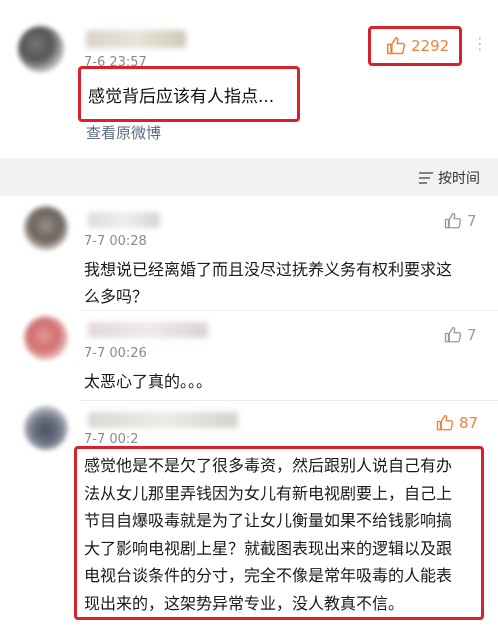 Image resolution: width=498 pixels, height=630 pixels. I want to click on comment-time: 7-7 00:26, so click(115, 353).